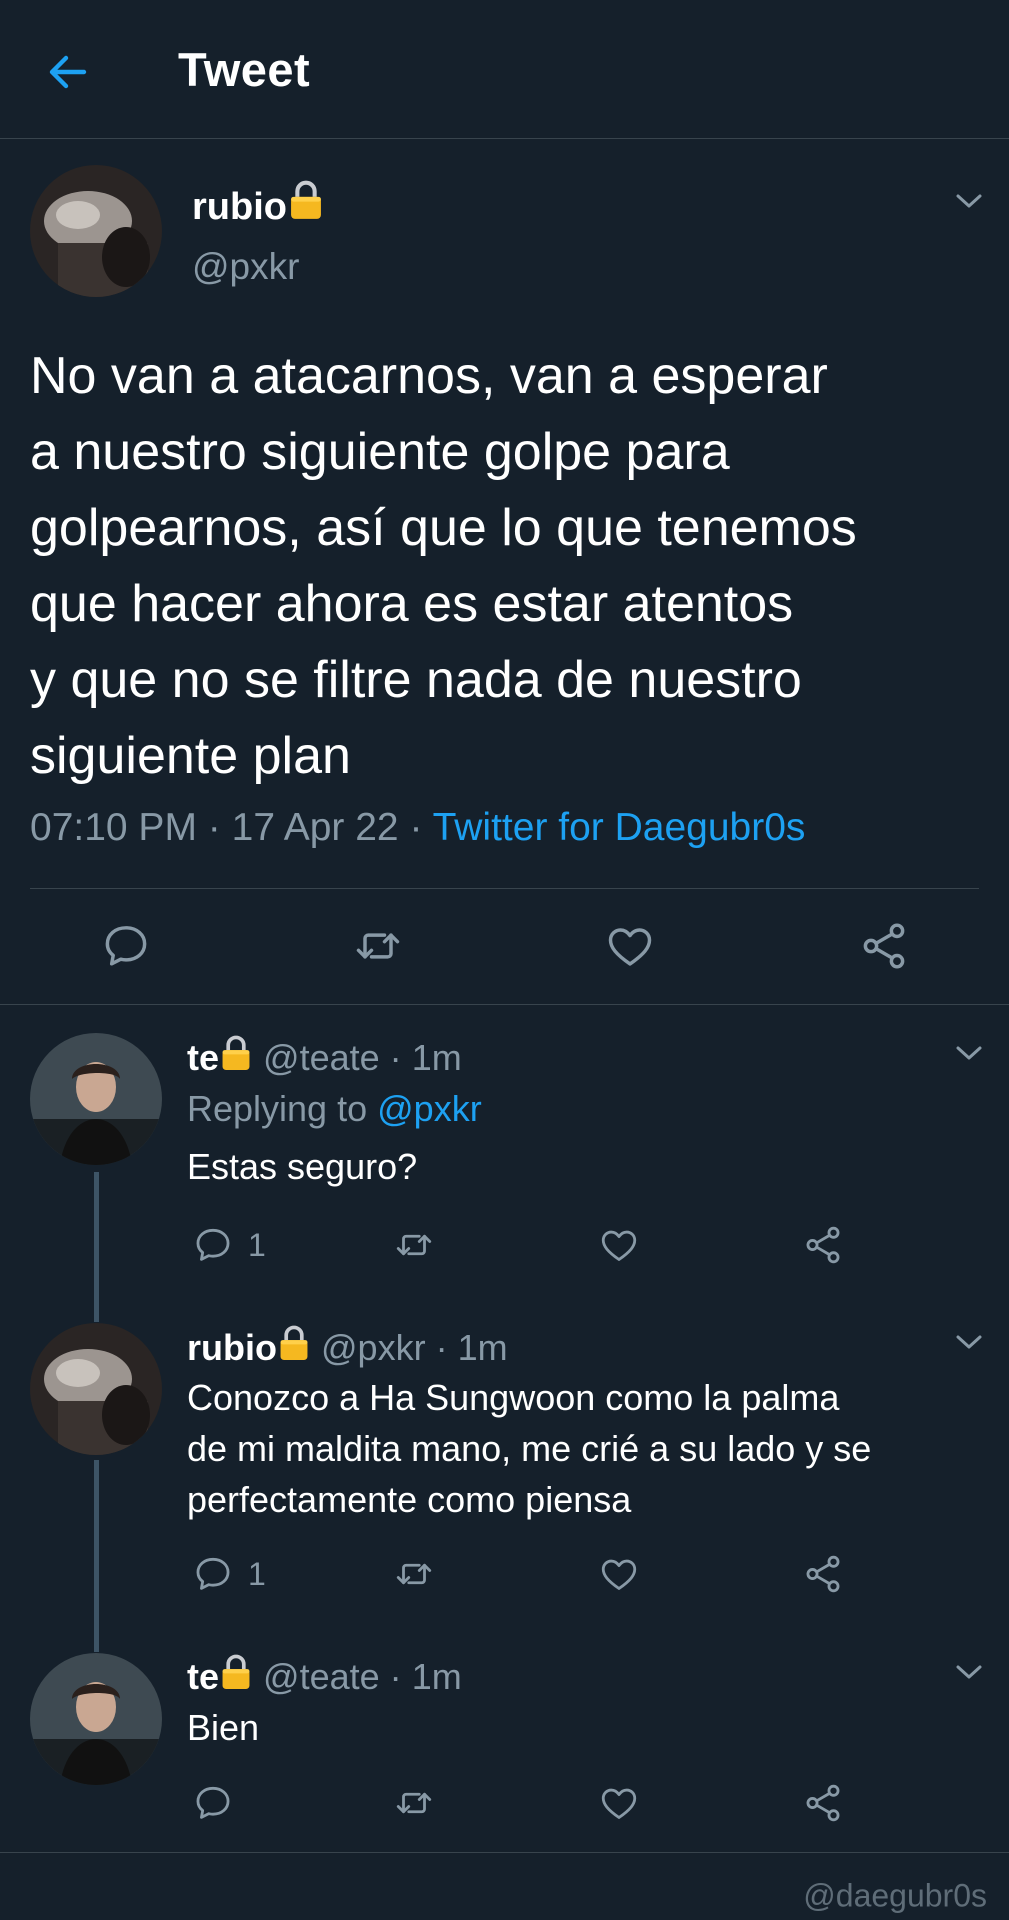 This screenshot has height=1920, width=1009. Describe the element at coordinates (373, 1347) in the screenshot. I see `reply-handle: @pxkr` at that location.